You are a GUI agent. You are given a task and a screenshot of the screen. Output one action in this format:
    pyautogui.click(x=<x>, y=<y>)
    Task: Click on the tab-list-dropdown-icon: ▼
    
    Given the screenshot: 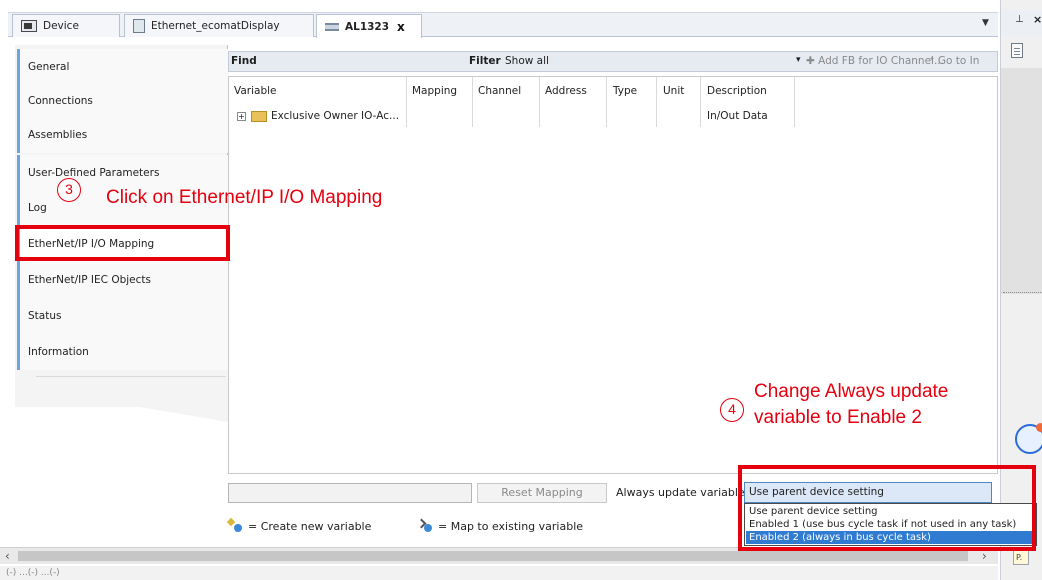 What is the action you would take?
    pyautogui.click(x=985, y=23)
    